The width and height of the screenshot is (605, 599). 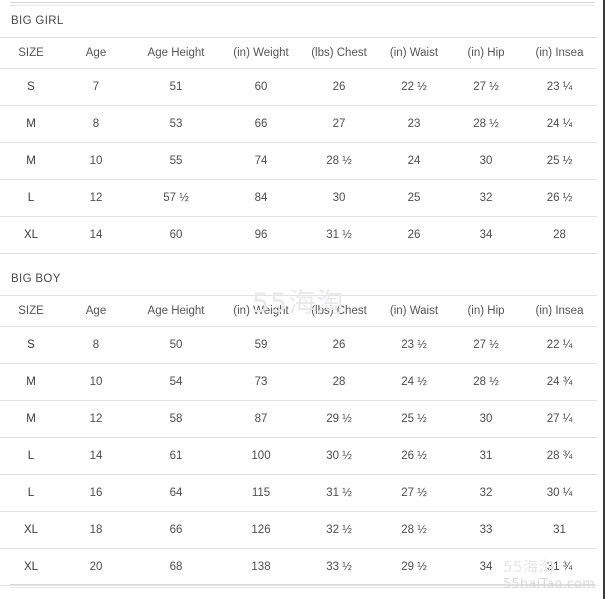 I want to click on cell-weight: 96, so click(x=261, y=235).